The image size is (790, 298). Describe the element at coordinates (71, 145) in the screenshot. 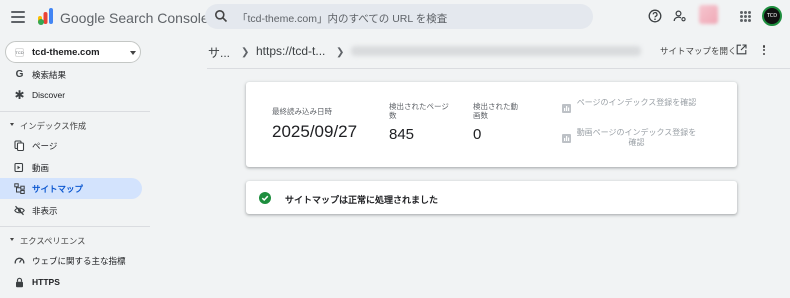

I see `sidebar-item-pages: ページ` at that location.